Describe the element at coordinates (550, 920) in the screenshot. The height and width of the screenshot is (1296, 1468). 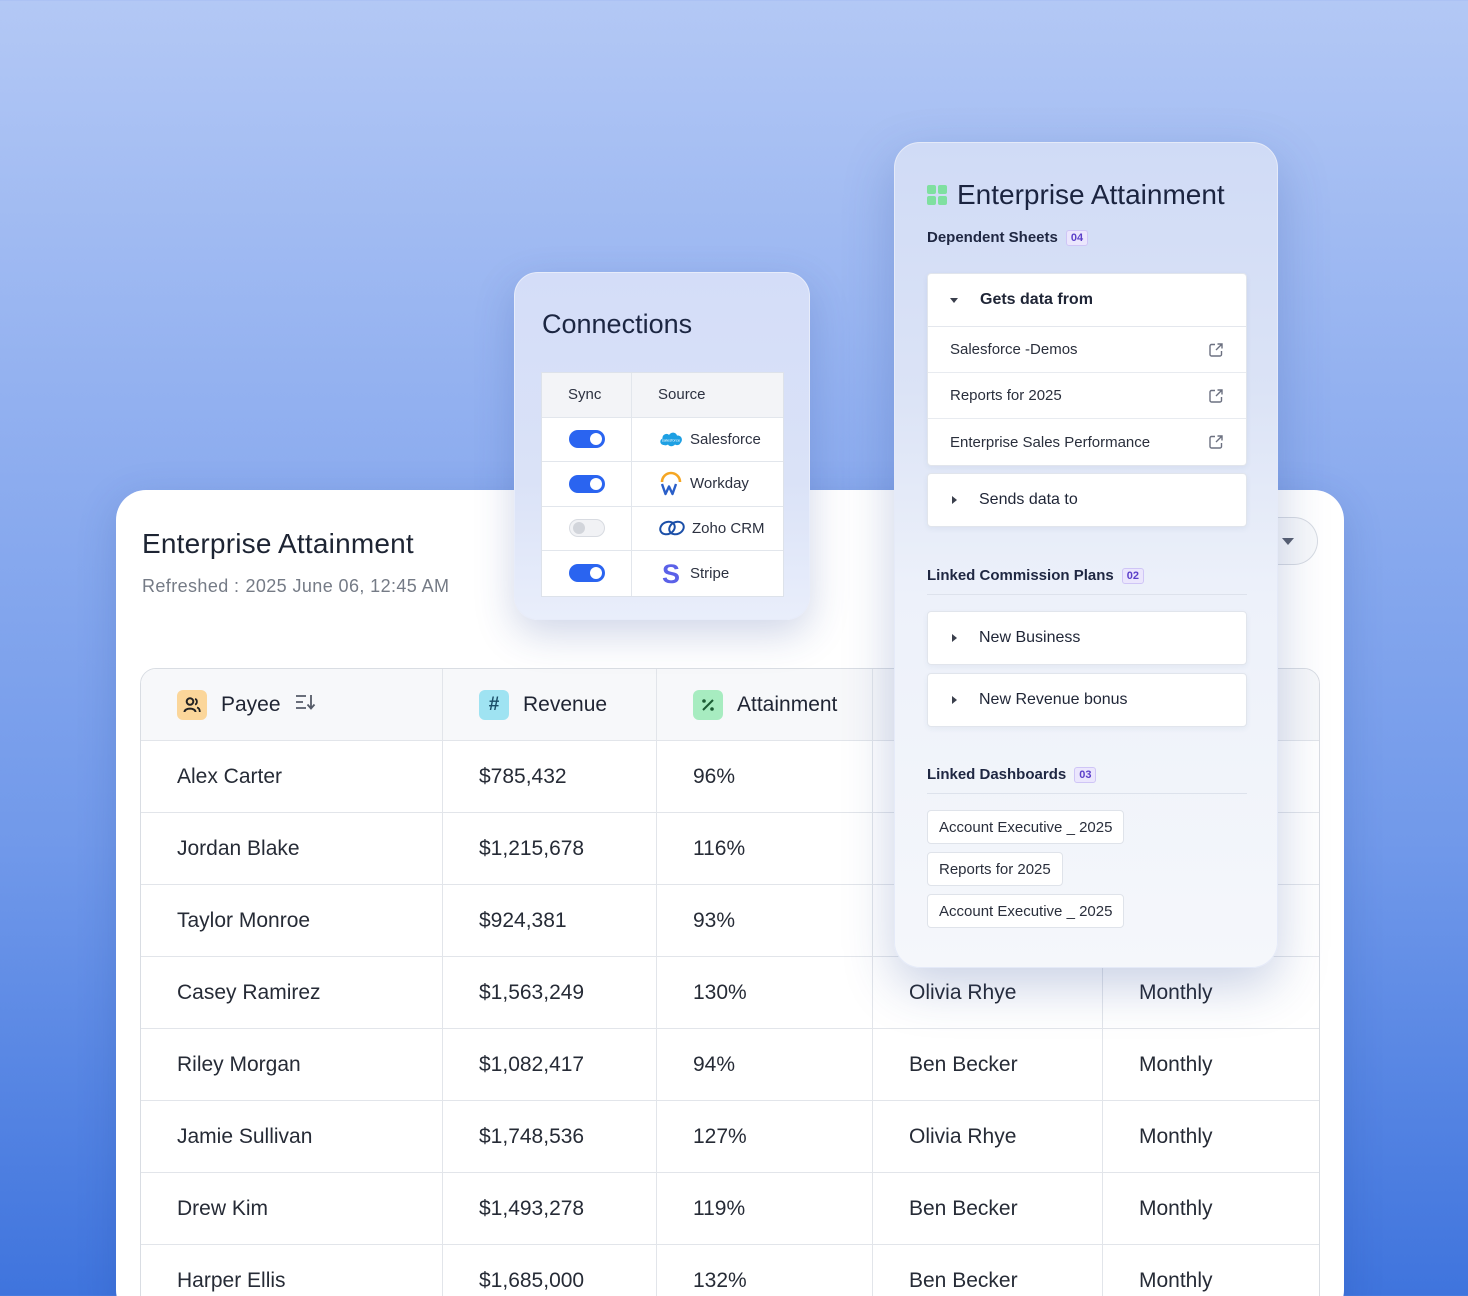
I see `revenue-cell: $924,381` at that location.